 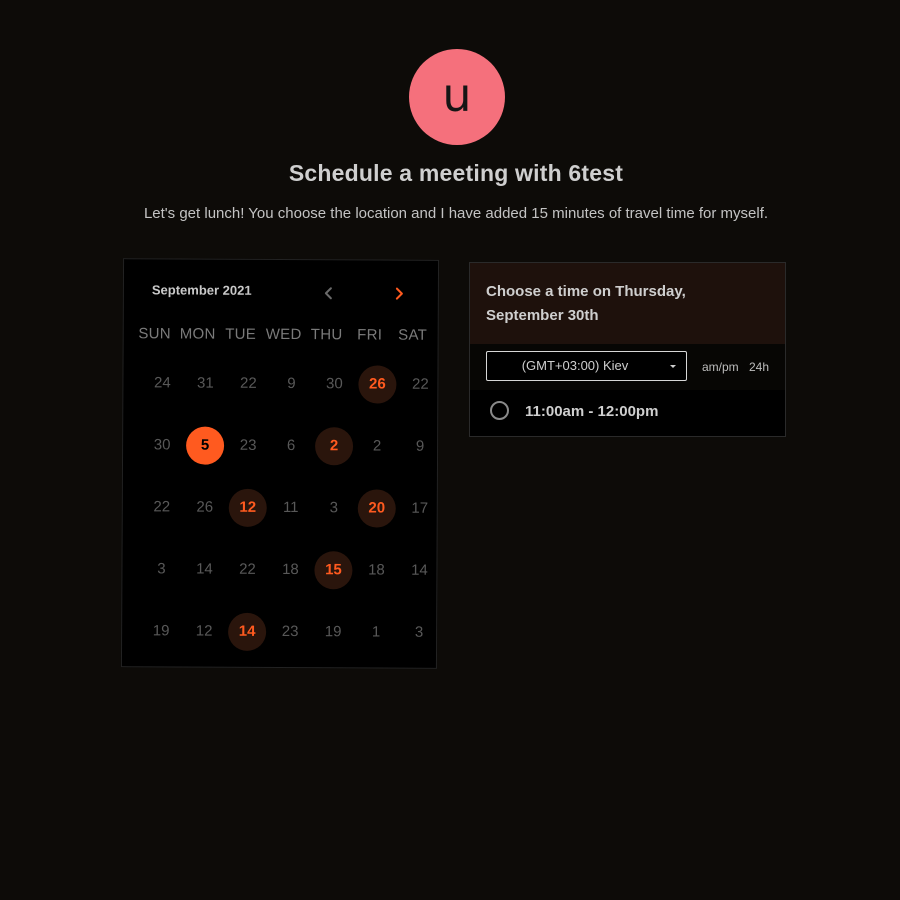 I want to click on chevron-left-icon, so click(x=328, y=293).